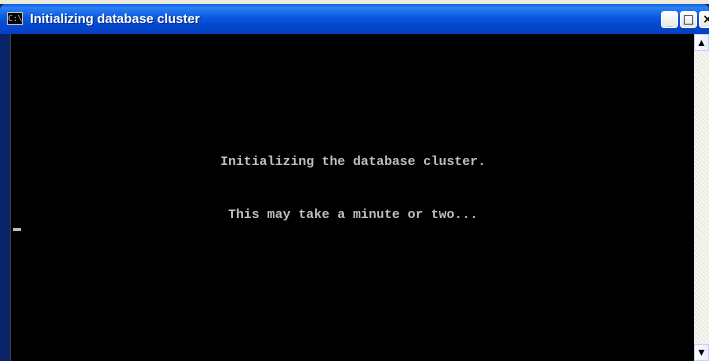 This screenshot has width=709, height=361. I want to click on scroll-track, so click(701, 197).